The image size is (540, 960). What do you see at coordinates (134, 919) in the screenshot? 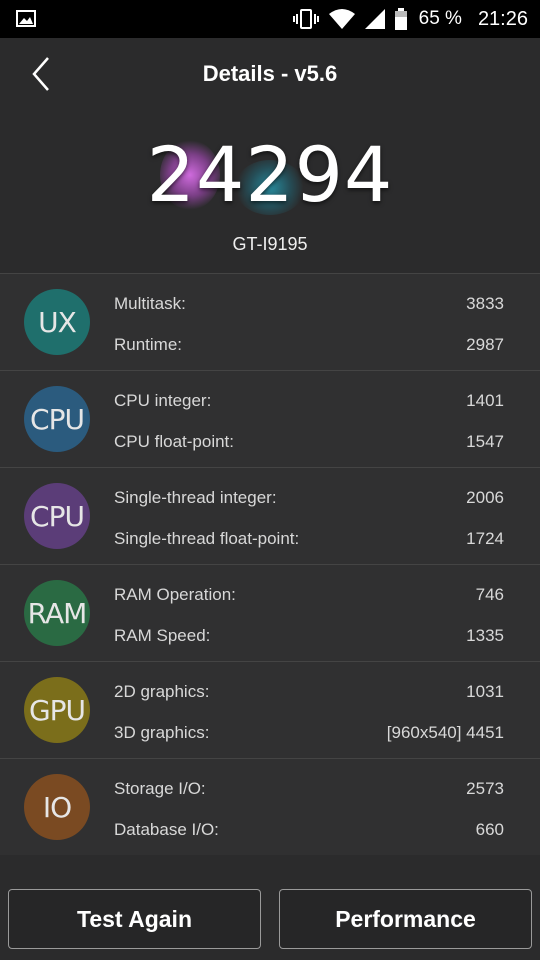
I see `test-again-button: Test Again` at bounding box center [134, 919].